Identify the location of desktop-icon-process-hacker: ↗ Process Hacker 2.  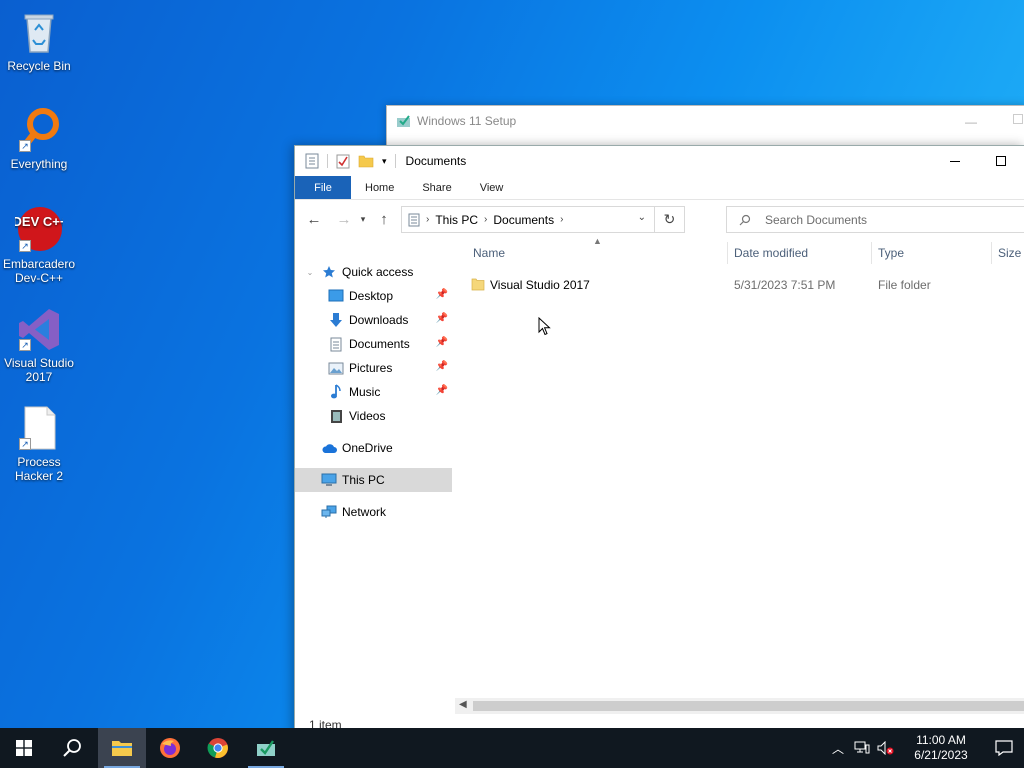
(39, 443).